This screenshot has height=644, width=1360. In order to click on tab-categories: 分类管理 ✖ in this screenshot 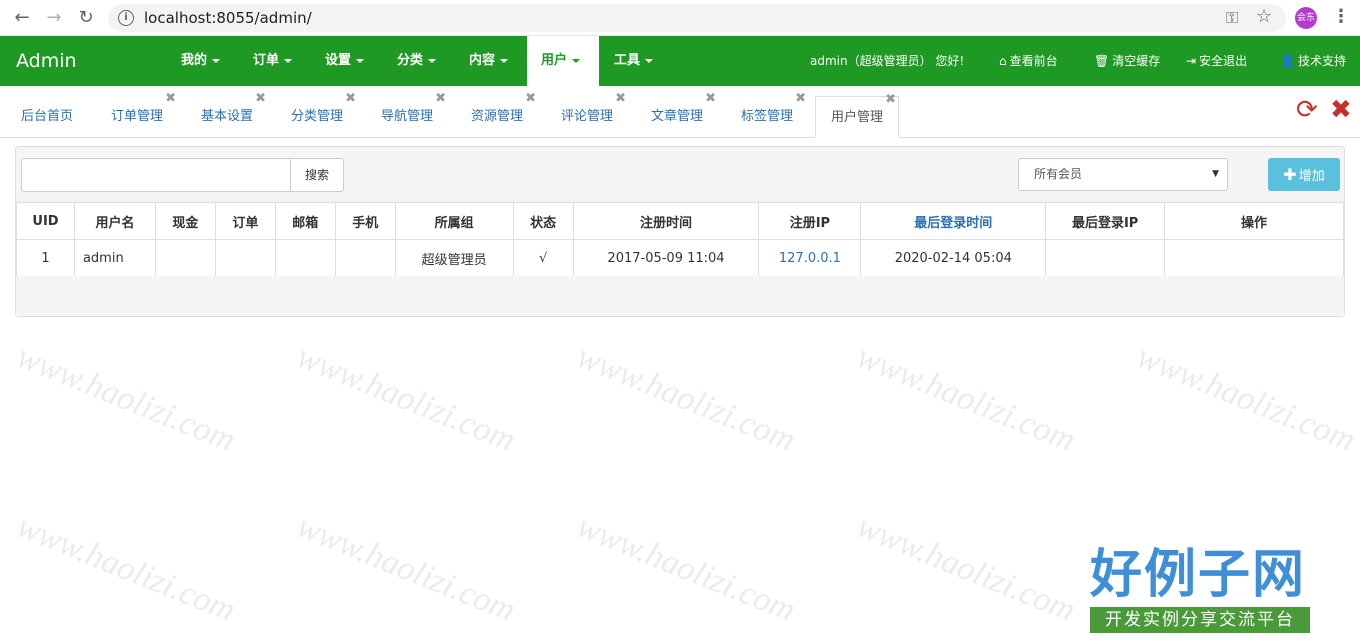, I will do `click(319, 115)`.